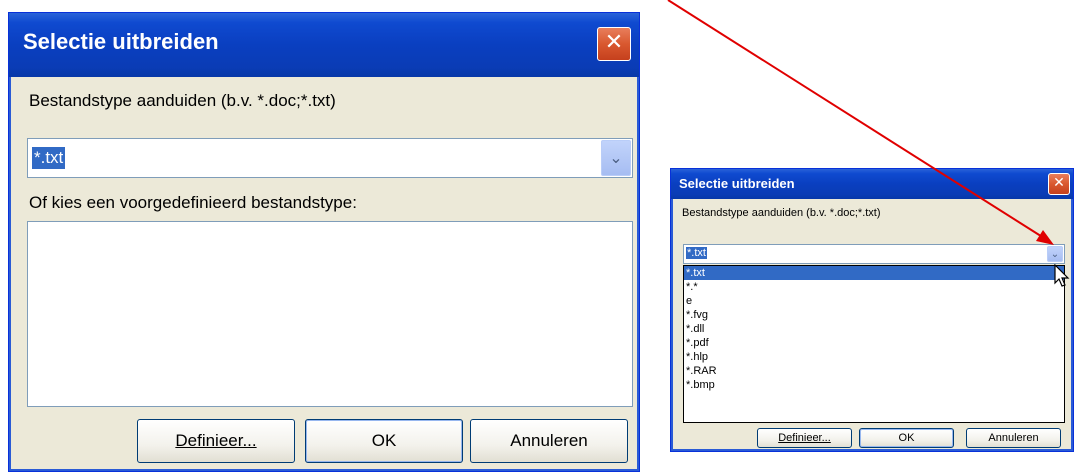 The image size is (1074, 472). What do you see at coordinates (874, 371) in the screenshot?
I see `filetype-option: *.RAR` at bounding box center [874, 371].